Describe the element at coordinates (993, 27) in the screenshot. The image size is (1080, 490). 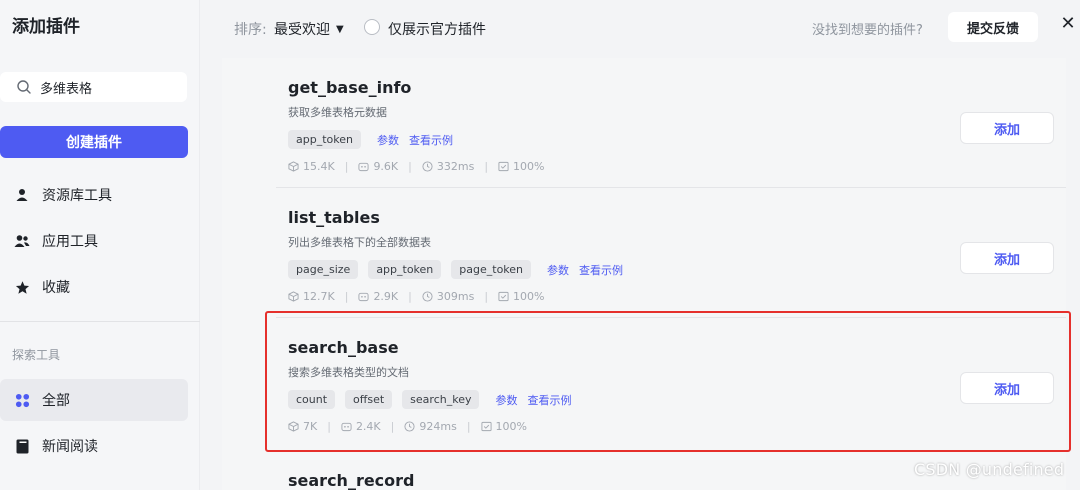
I see `submit-feedback-button: 提交反馈` at that location.